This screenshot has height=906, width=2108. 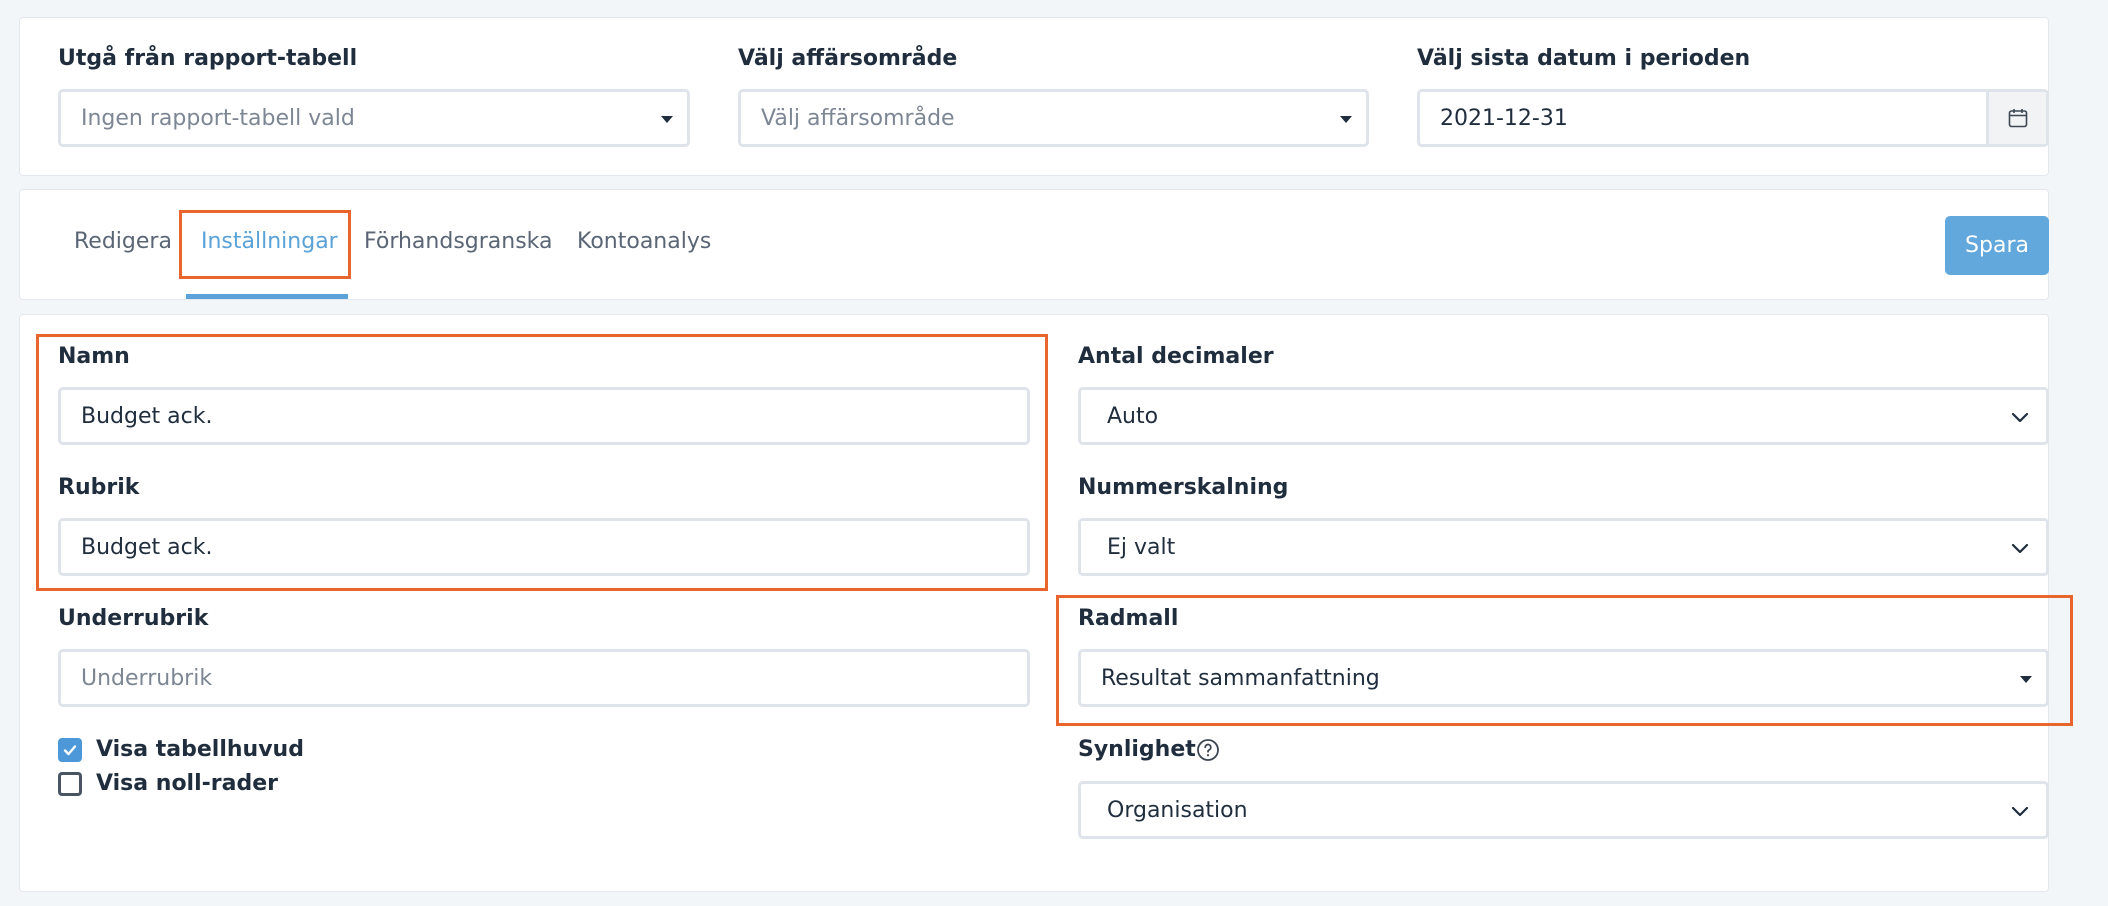 What do you see at coordinates (99, 487) in the screenshot?
I see `heading-label: Rubrik` at bounding box center [99, 487].